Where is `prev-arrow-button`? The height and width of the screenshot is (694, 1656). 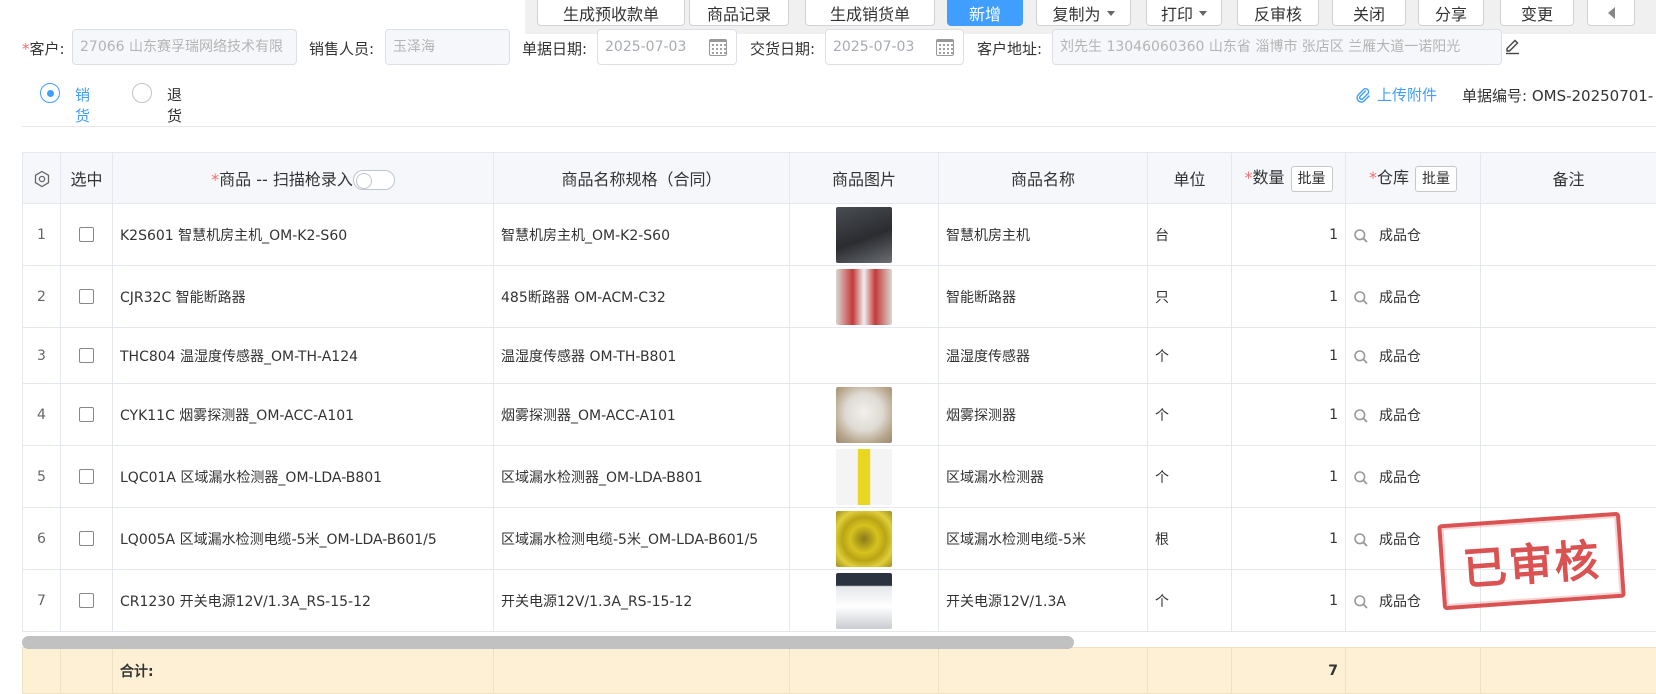
prev-arrow-button is located at coordinates (1611, 13).